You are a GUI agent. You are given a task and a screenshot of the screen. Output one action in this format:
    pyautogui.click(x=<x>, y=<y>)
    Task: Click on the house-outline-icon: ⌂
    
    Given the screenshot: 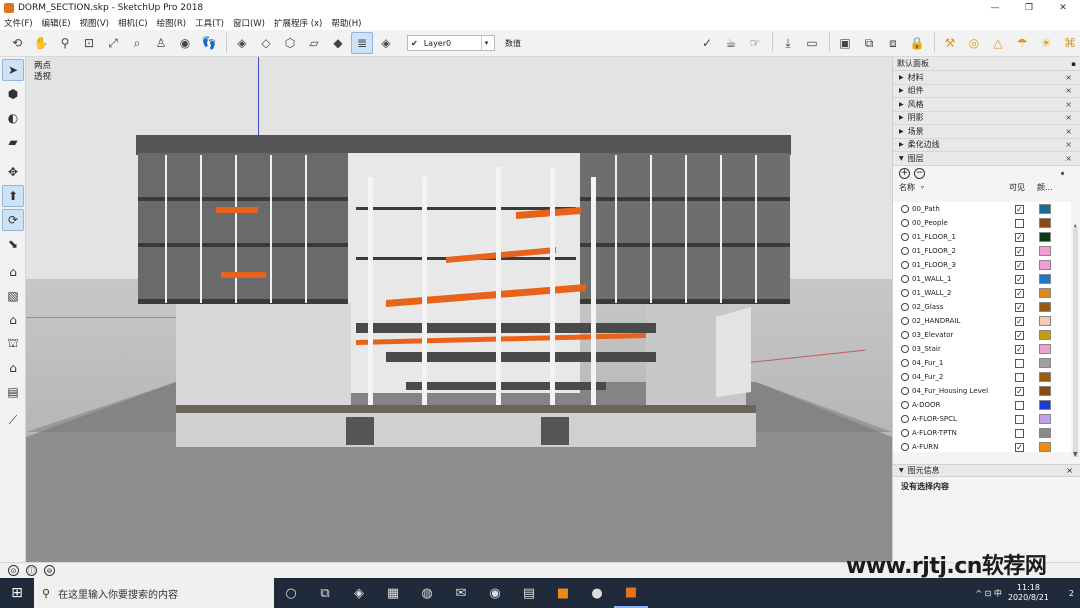 What is the action you would take?
    pyautogui.click(x=13, y=368)
    